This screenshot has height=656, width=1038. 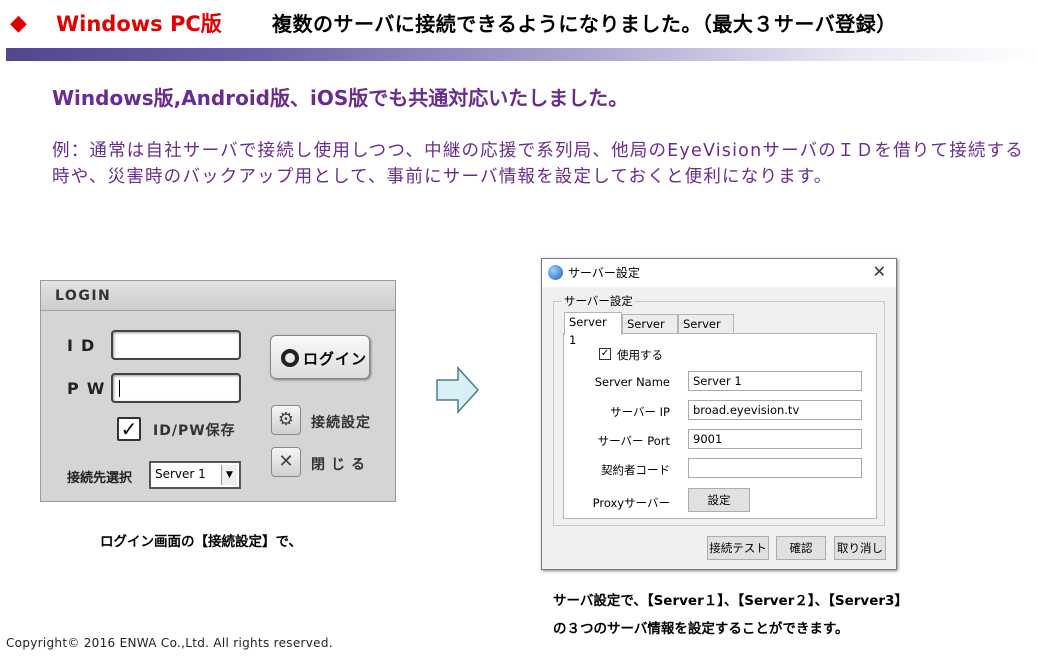 What do you see at coordinates (801, 548) in the screenshot?
I see `ok-button: 確認` at bounding box center [801, 548].